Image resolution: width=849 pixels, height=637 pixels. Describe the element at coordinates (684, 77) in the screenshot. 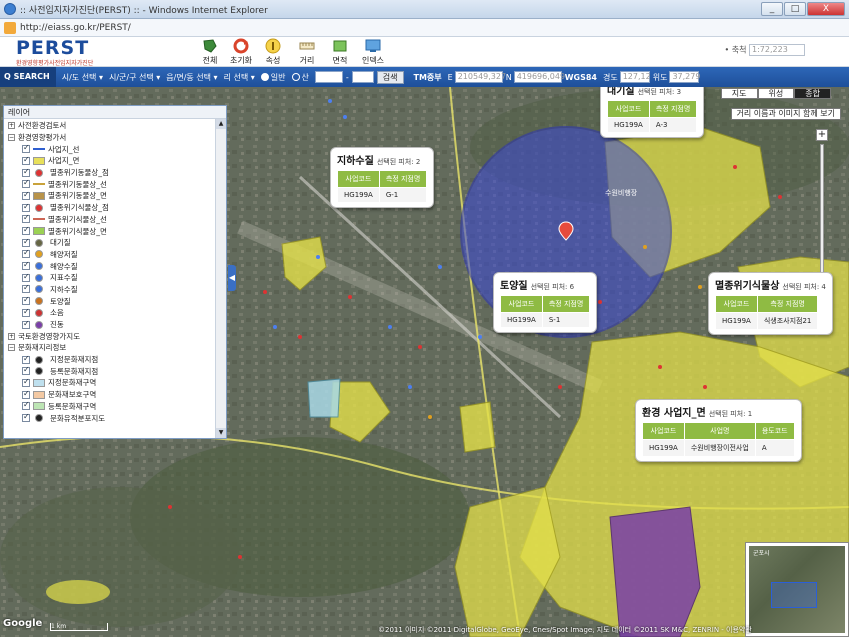

I see `lat-field: 37,279` at that location.